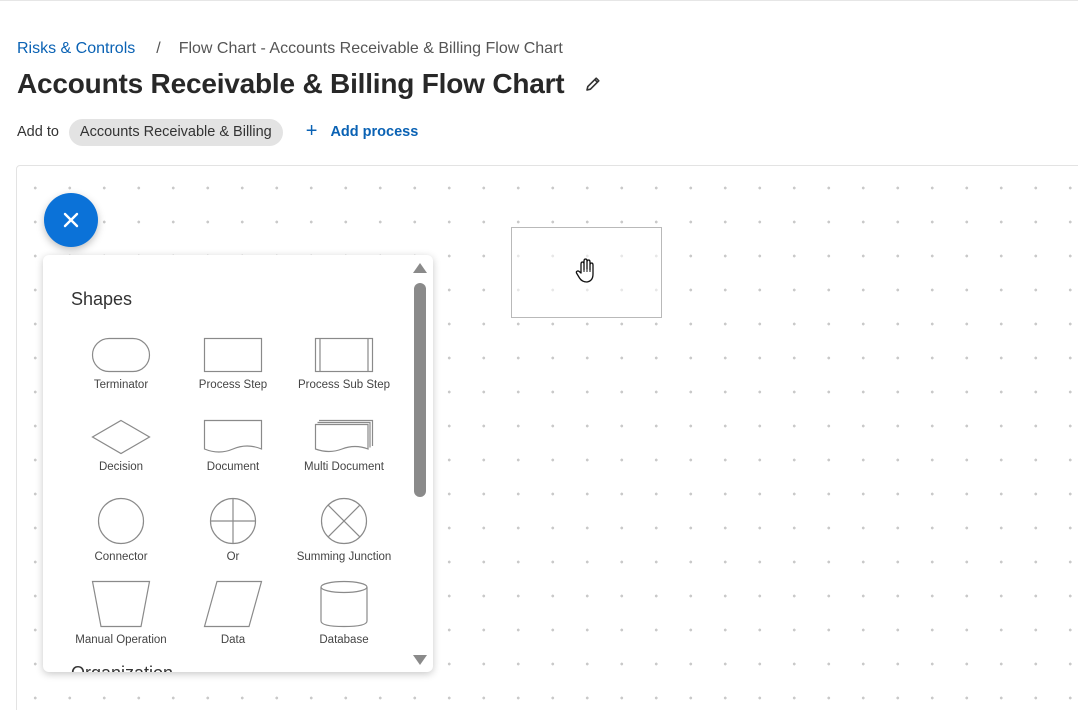 This screenshot has width=1078, height=710. I want to click on title-row: Accounts Receivable & Billing Flow Chart, so click(311, 84).